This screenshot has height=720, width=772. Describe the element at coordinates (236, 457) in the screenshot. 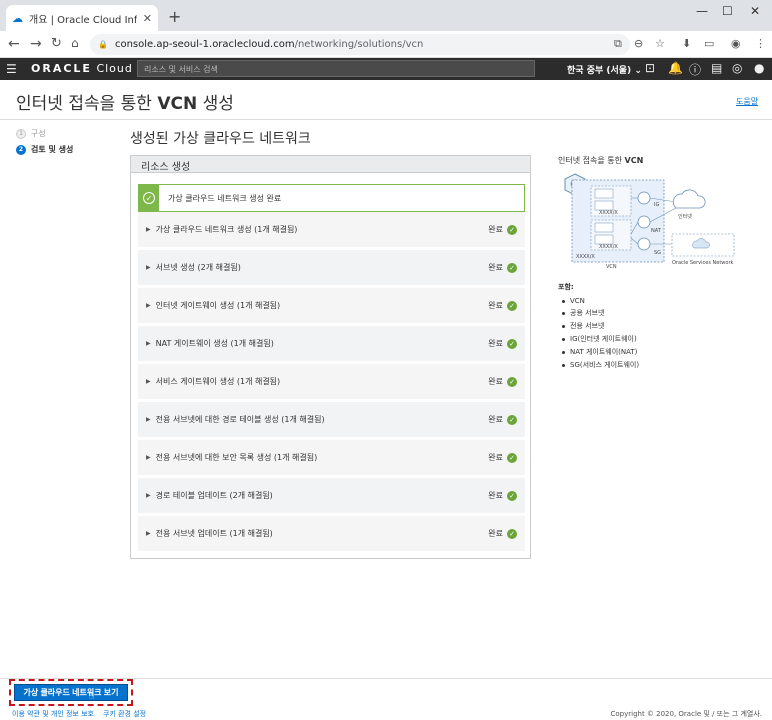

I see `task-label: 전용 서브넷에 대한 보안 목록 생성 (1개 해결됨)` at that location.